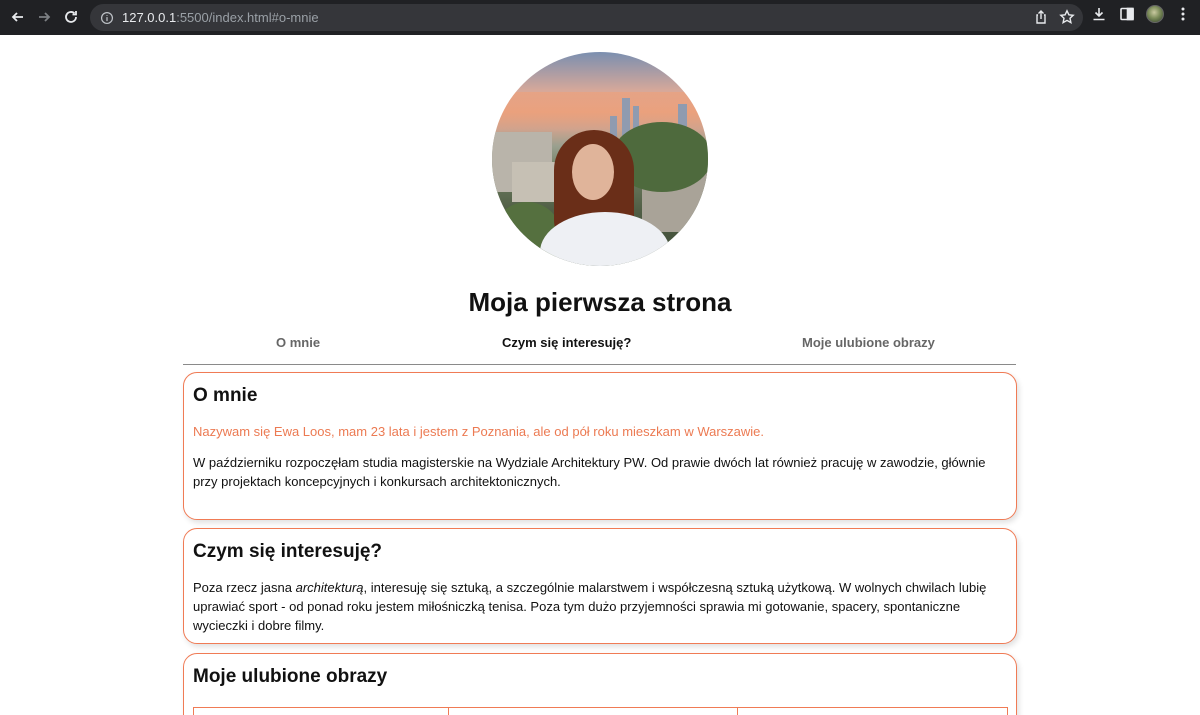 This screenshot has height=715, width=1200. What do you see at coordinates (586, 17) in the screenshot?
I see `address-bar: 127.0.0.1:5500/index.html#o-mnie` at bounding box center [586, 17].